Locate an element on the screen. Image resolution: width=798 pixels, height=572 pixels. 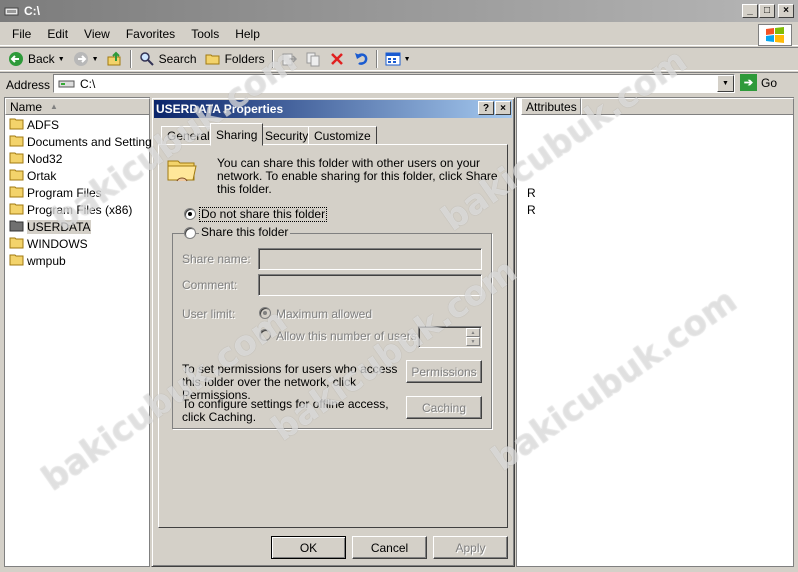
apply-button: Apply is located at coordinates (470, 547).